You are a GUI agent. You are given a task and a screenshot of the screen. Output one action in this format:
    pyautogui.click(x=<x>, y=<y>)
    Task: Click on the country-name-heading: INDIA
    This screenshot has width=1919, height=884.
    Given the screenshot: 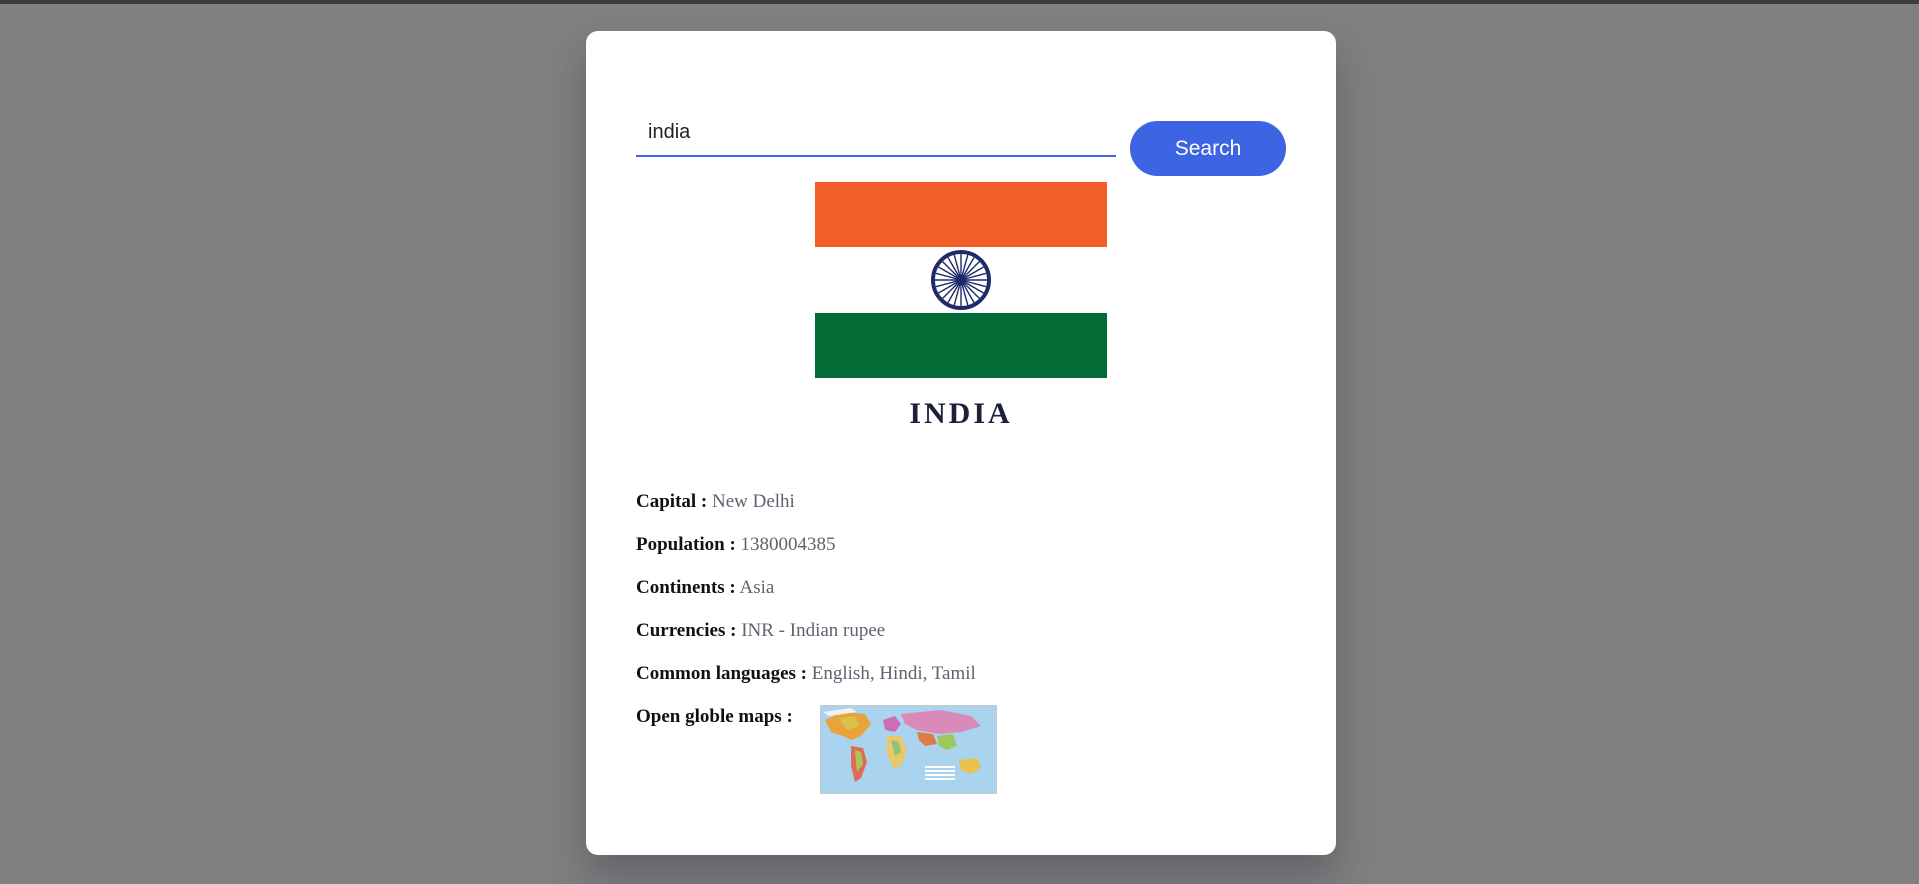 What is the action you would take?
    pyautogui.click(x=961, y=413)
    